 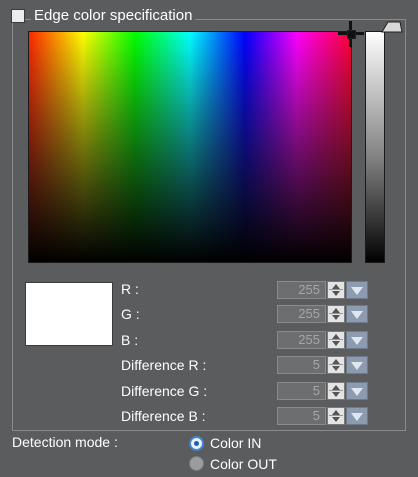 What do you see at coordinates (130, 289) in the screenshot?
I see `r-label: R :` at bounding box center [130, 289].